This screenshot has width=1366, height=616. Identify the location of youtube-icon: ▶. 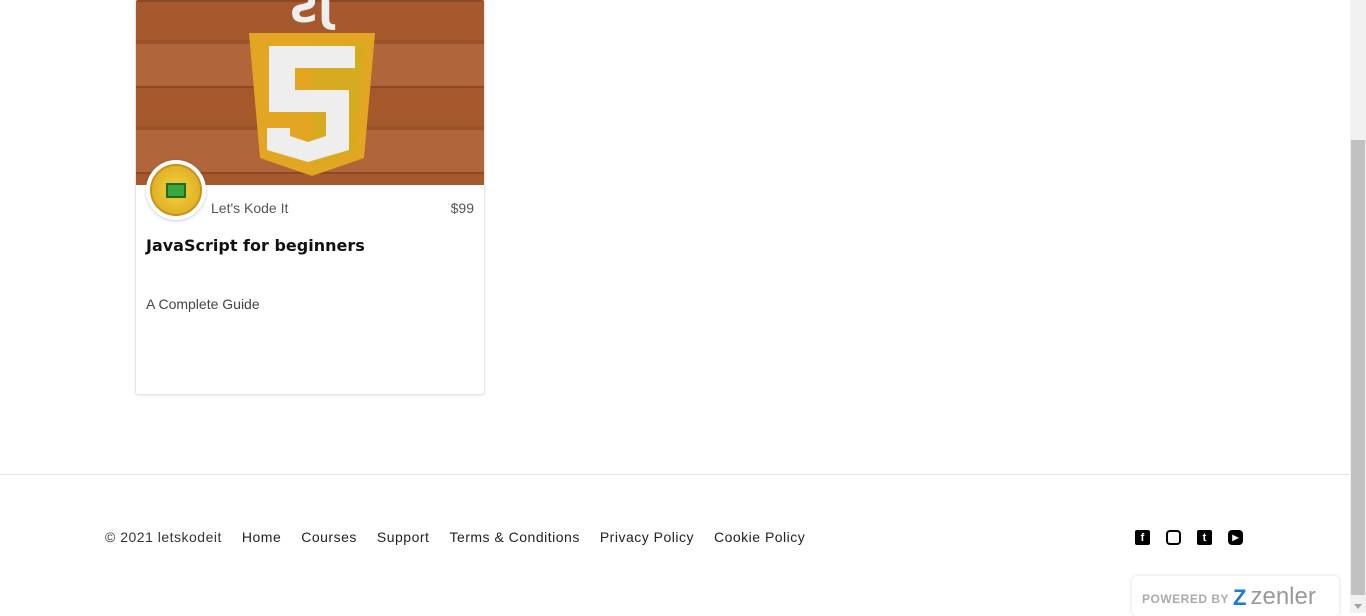
(1235, 537).